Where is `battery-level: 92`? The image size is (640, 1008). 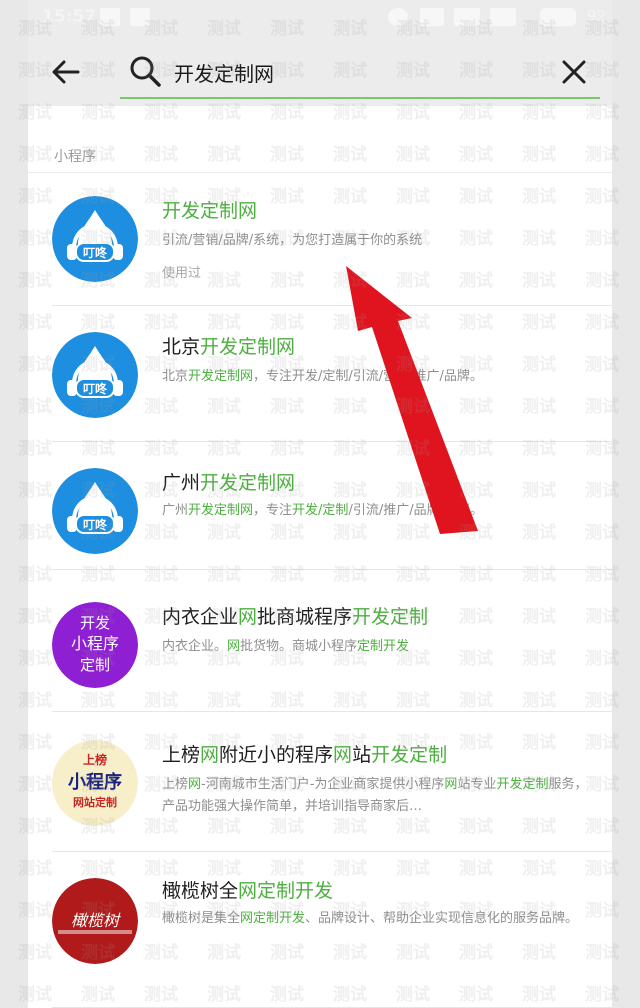
battery-level: 92 is located at coordinates (596, 16).